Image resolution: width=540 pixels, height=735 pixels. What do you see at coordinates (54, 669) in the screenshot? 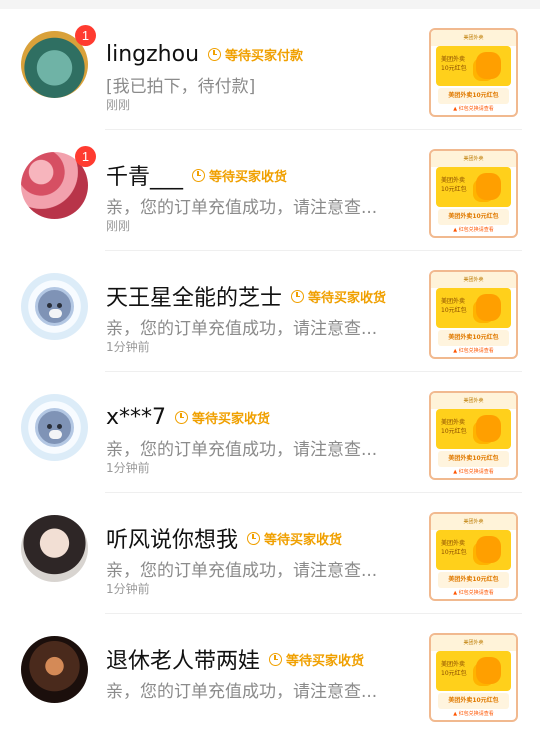
I see `dark-portrait-avatar` at bounding box center [54, 669].